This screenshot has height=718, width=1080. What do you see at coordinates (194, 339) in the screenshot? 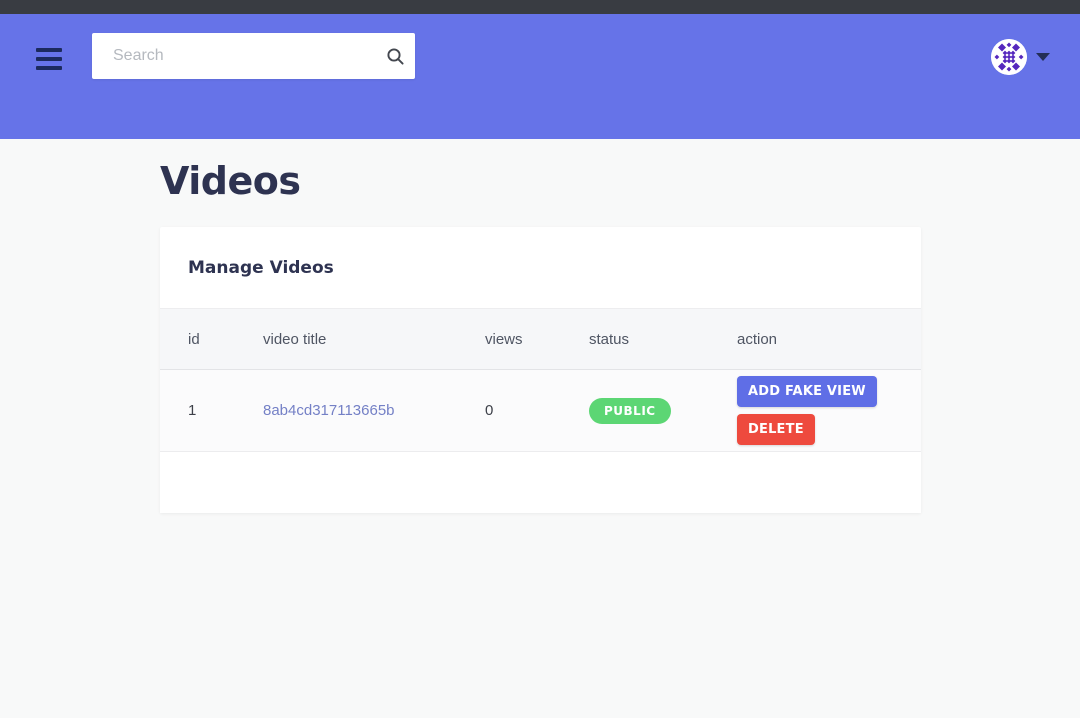
I see `column-header-id: id` at bounding box center [194, 339].